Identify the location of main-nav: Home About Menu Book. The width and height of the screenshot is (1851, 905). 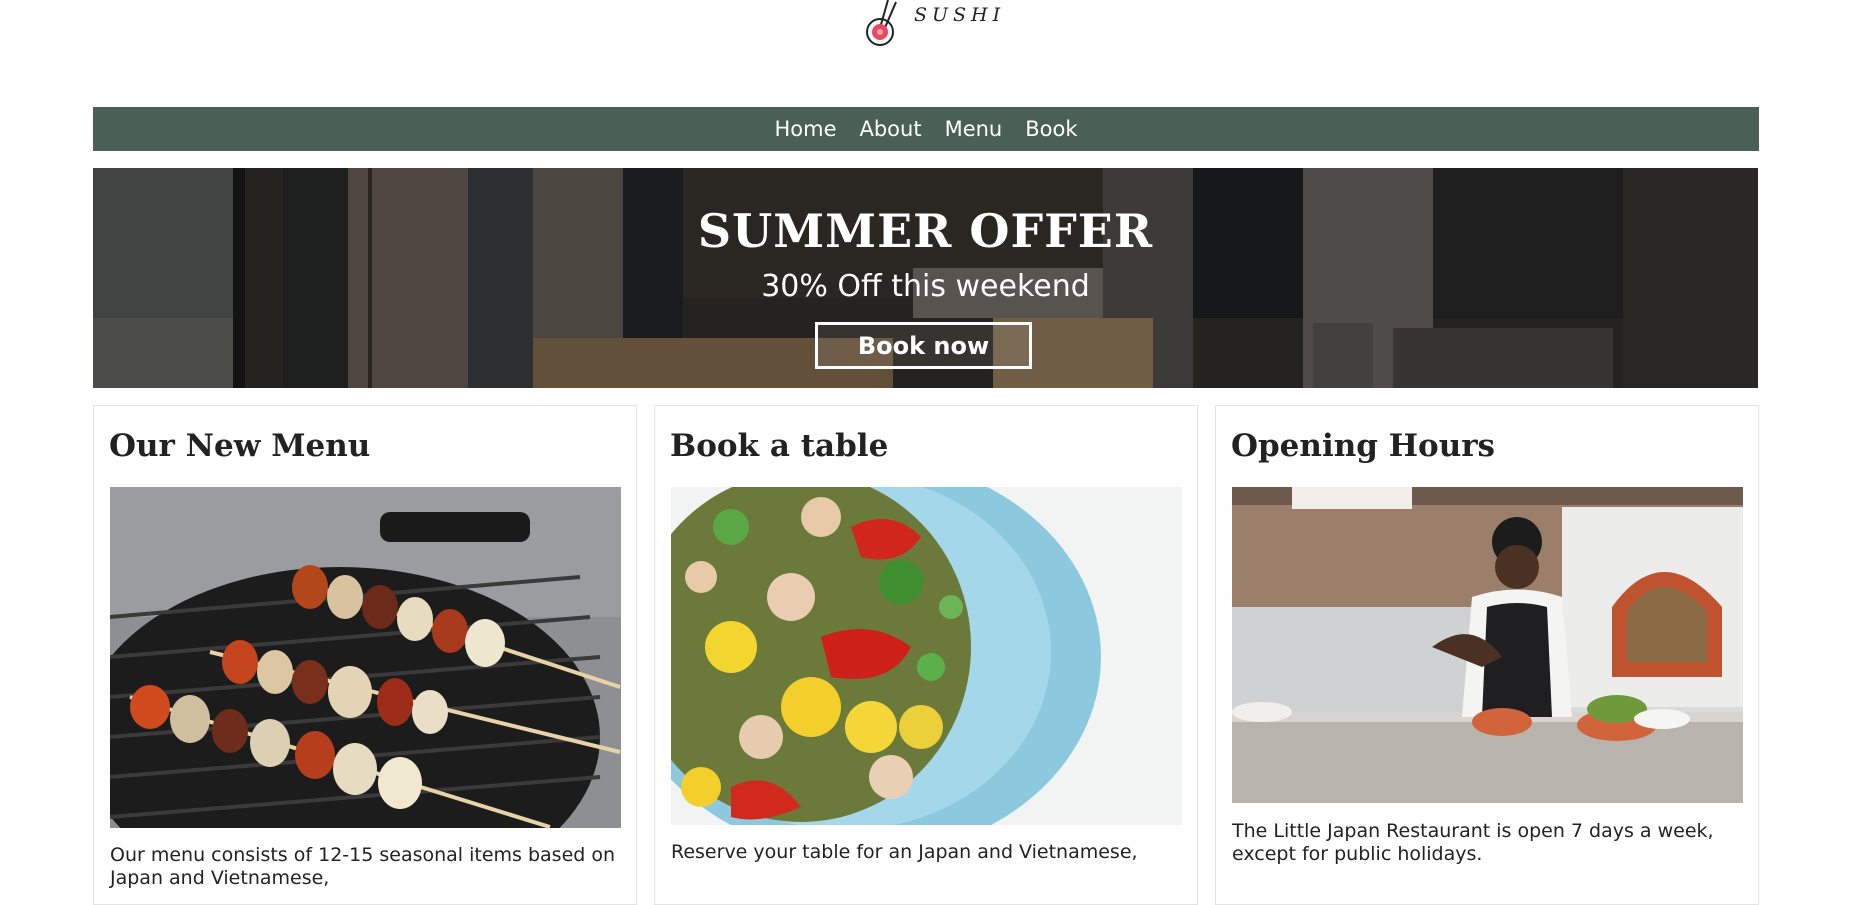
(926, 129).